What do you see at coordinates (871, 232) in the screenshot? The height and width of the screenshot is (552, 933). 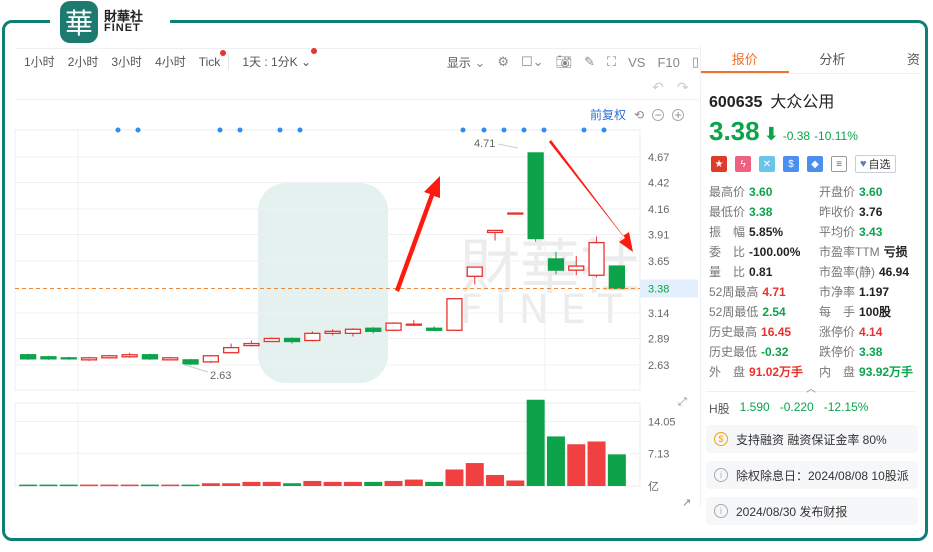 I see `field-value: 3.43` at bounding box center [871, 232].